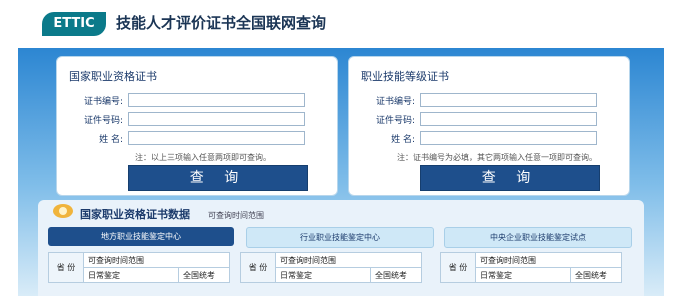 The image size is (680, 296). I want to click on query-note: 注：以上三项输入任意两项即可查询。, so click(203, 157).